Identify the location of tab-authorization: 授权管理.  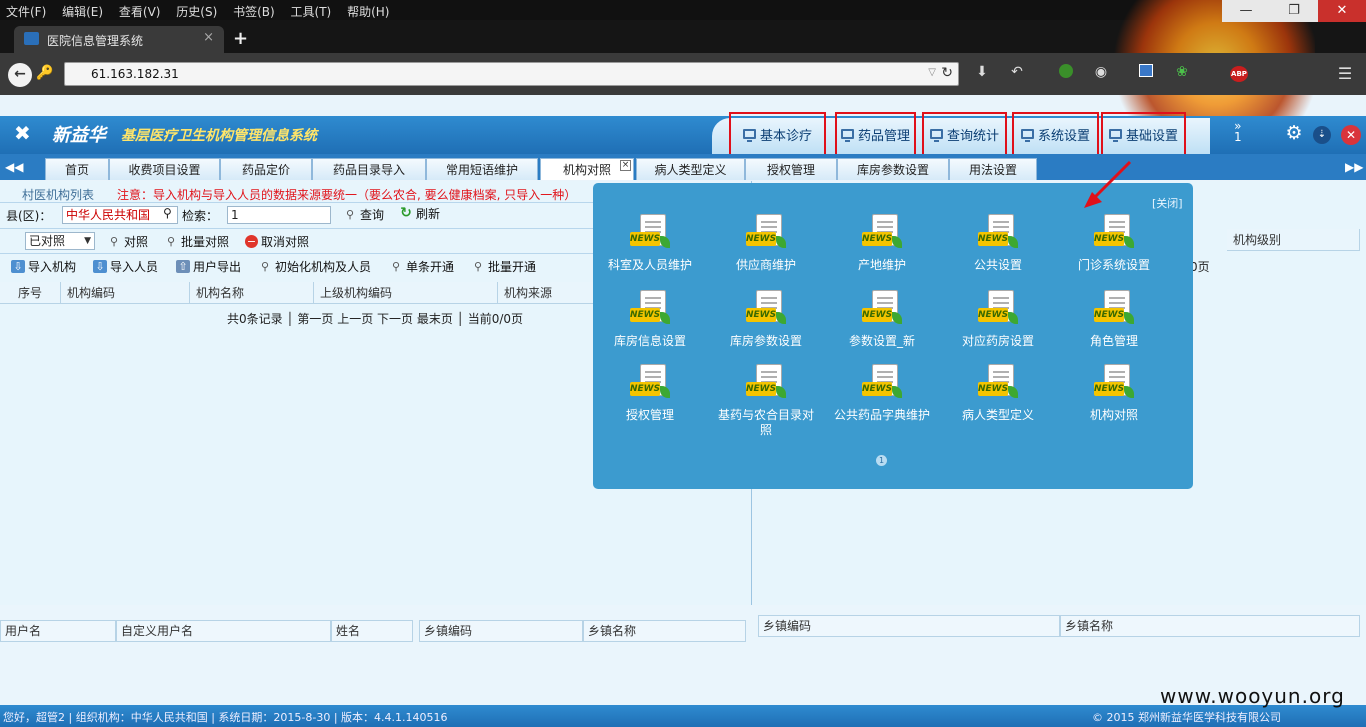
(791, 169).